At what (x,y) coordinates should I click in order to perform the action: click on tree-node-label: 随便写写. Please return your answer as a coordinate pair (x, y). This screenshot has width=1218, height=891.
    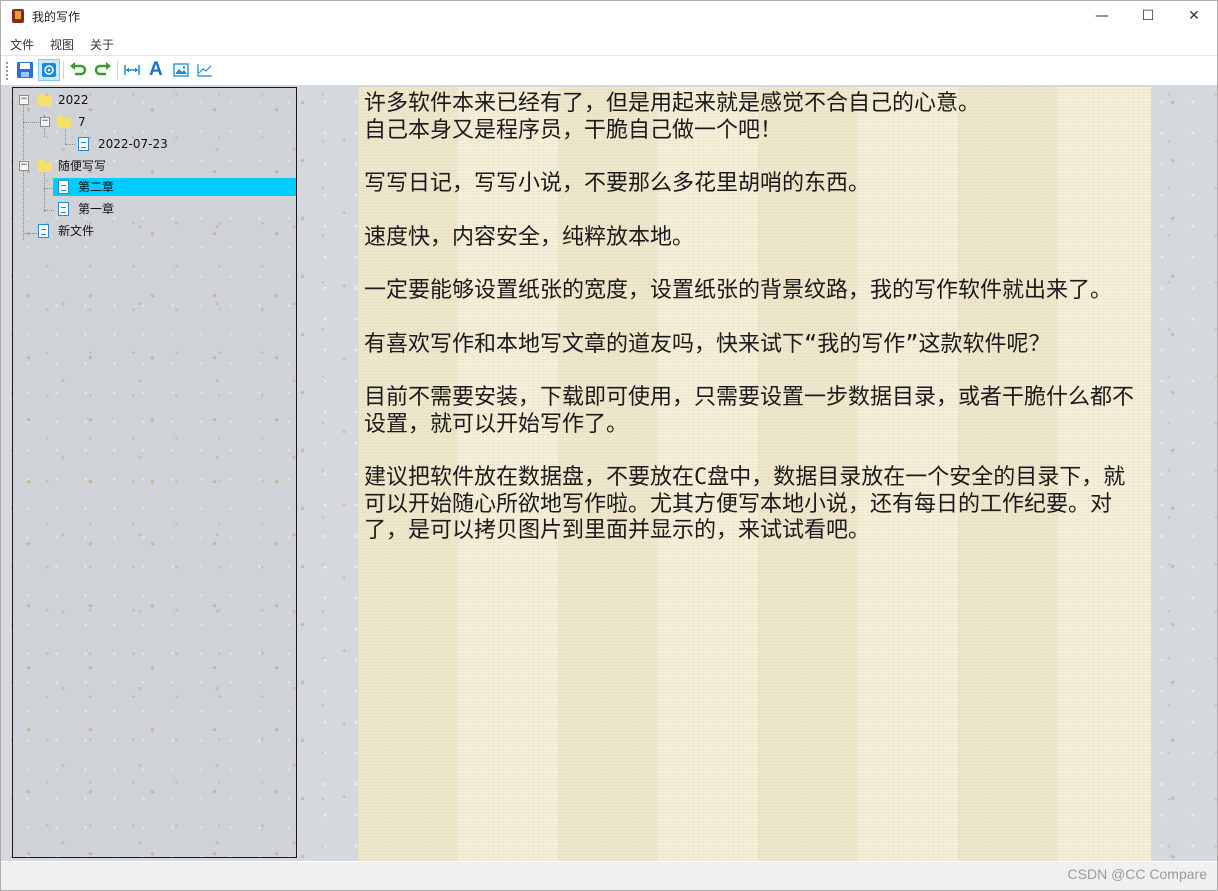
    Looking at the image, I should click on (82, 166).